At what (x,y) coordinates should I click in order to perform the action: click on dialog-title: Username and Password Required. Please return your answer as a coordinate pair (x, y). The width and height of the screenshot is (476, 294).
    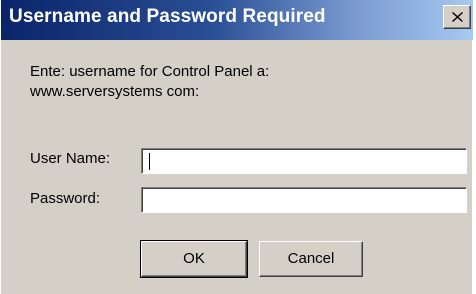
    Looking at the image, I should click on (167, 16).